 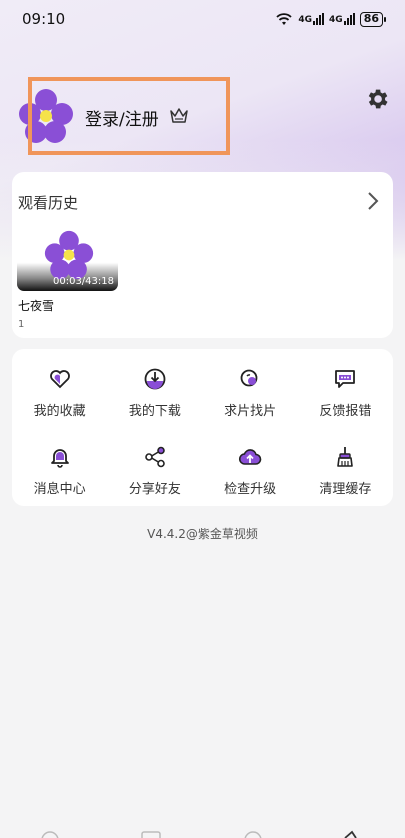 I want to click on menu-item-feedback: 反馈报错, so click(x=345, y=388).